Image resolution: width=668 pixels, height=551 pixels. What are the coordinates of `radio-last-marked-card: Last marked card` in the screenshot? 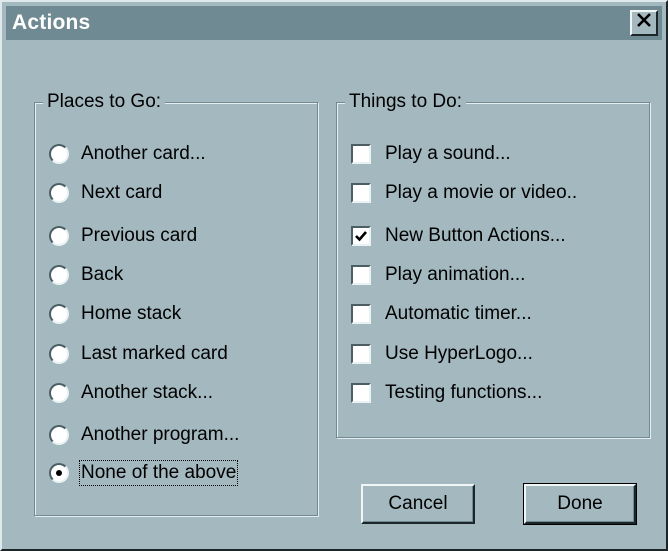 It's located at (138, 354).